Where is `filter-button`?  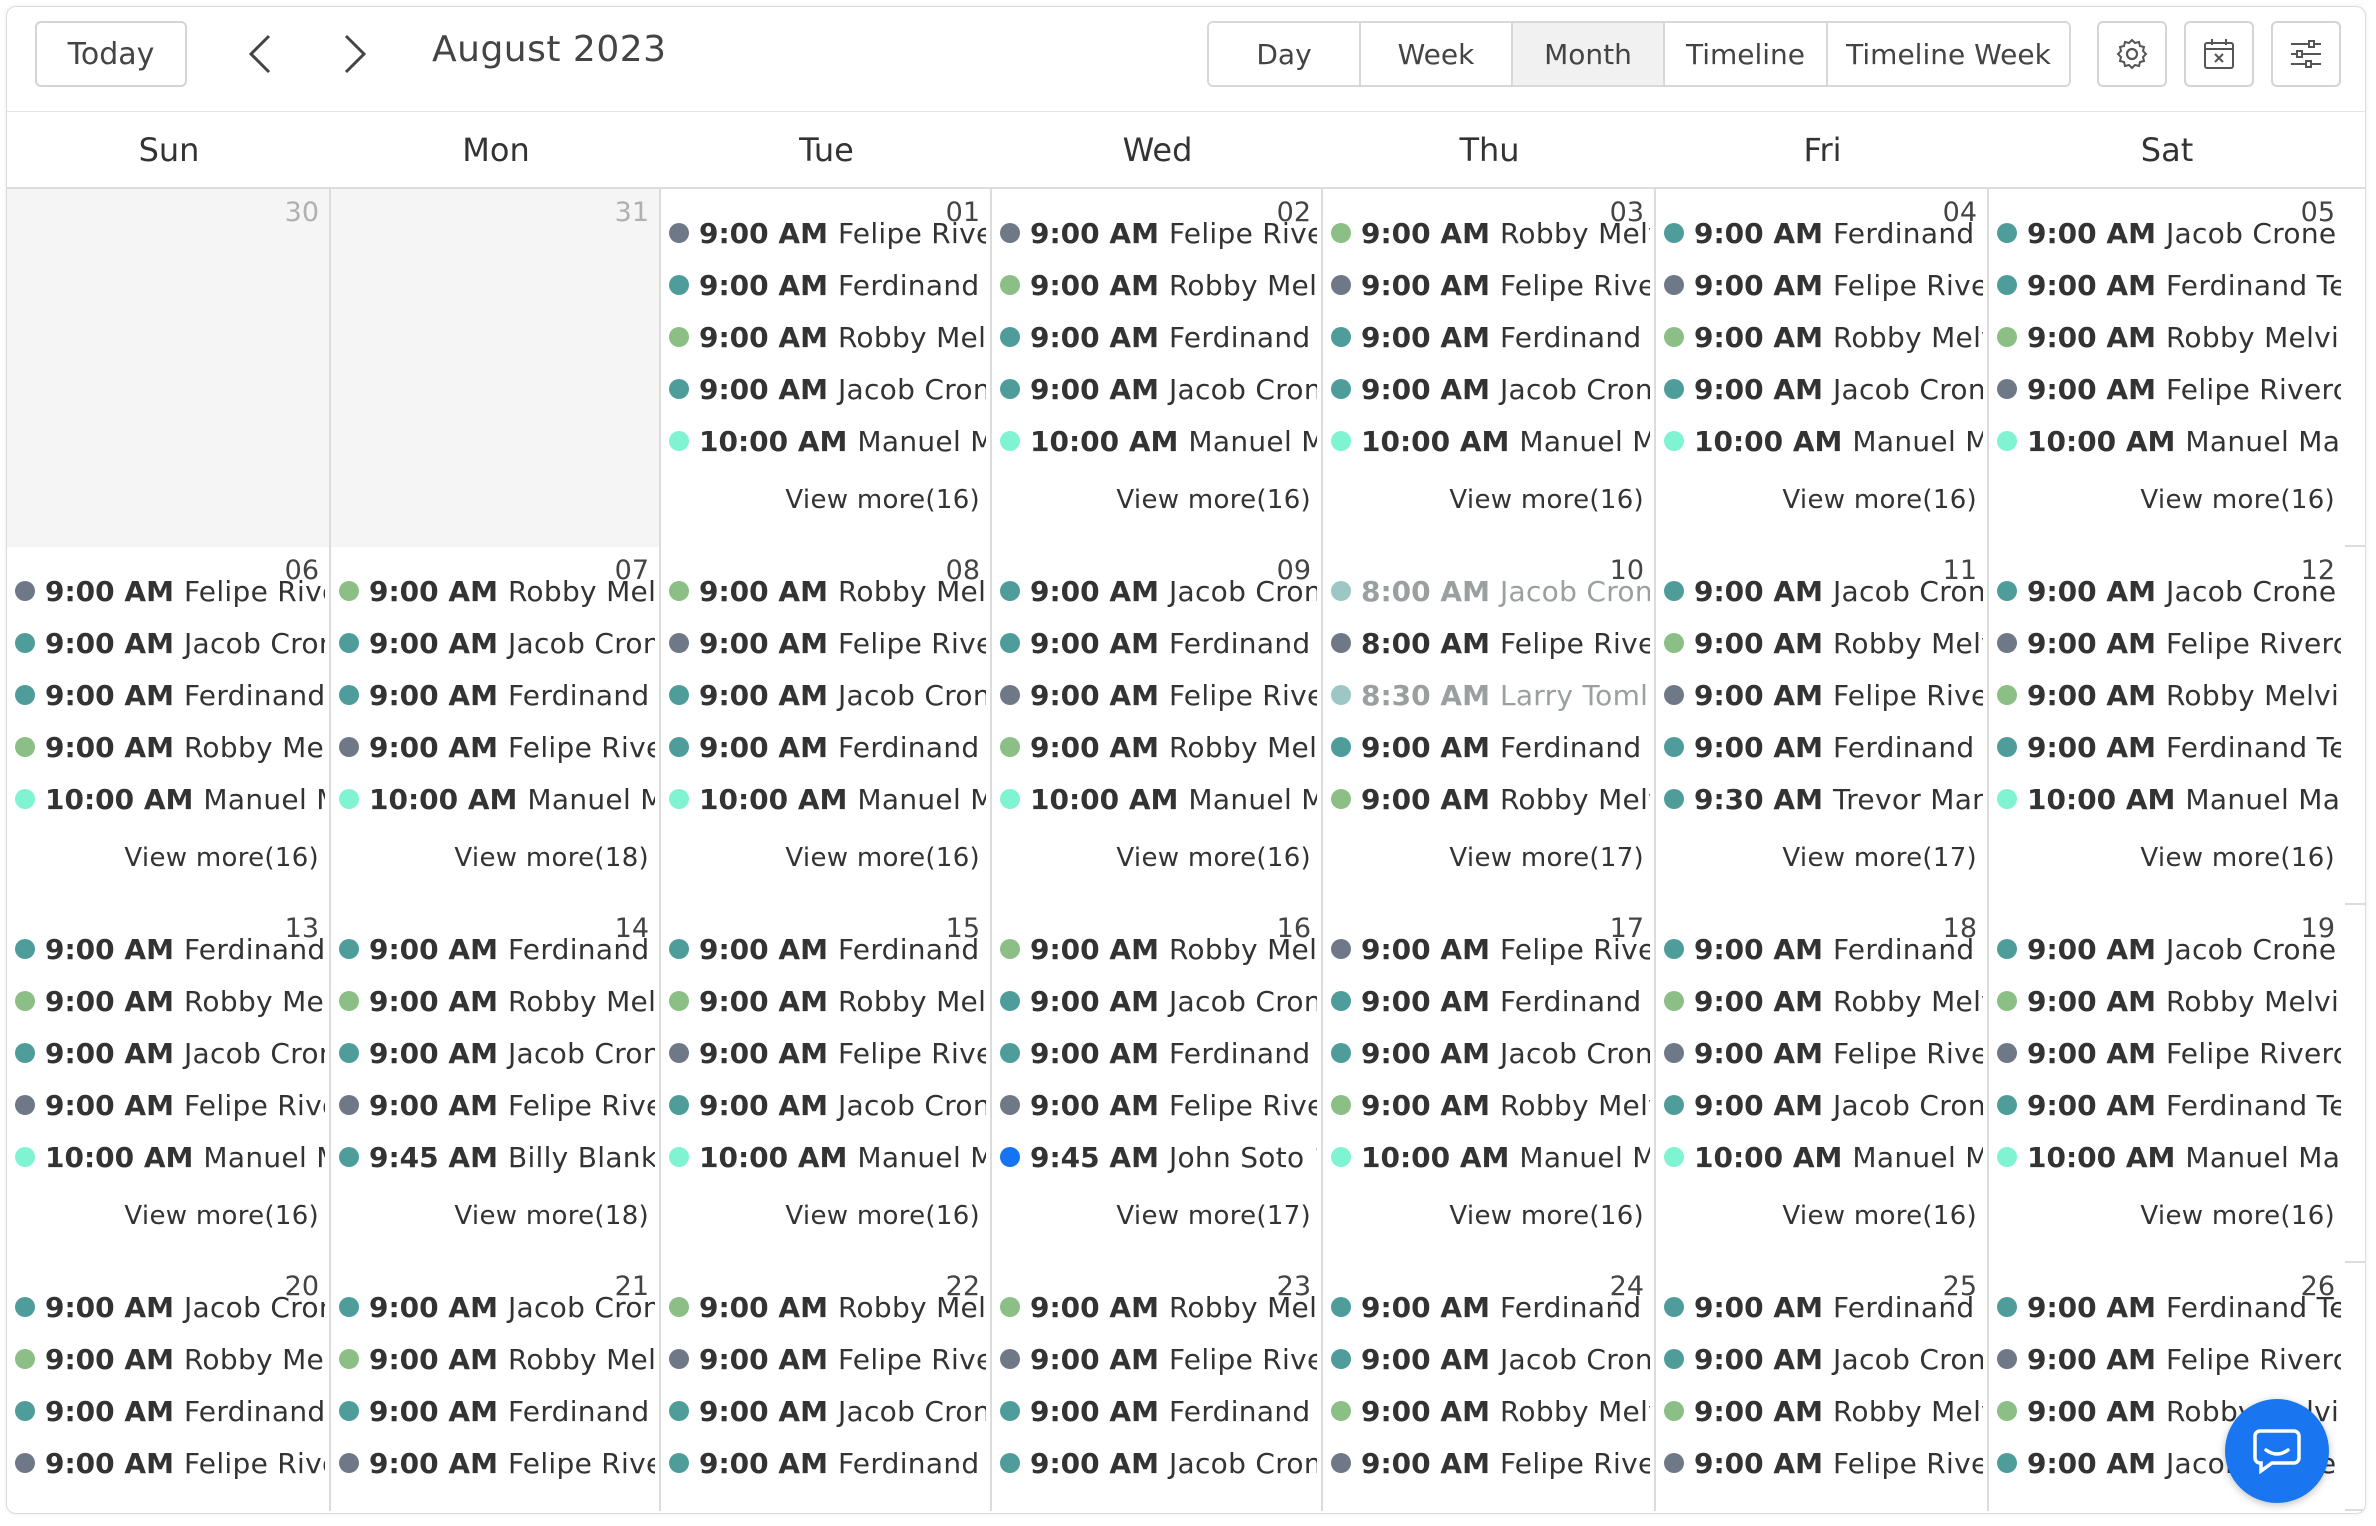
filter-button is located at coordinates (2306, 54).